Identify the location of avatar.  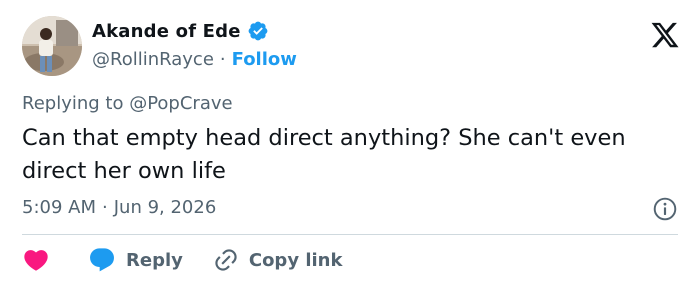
(52, 46).